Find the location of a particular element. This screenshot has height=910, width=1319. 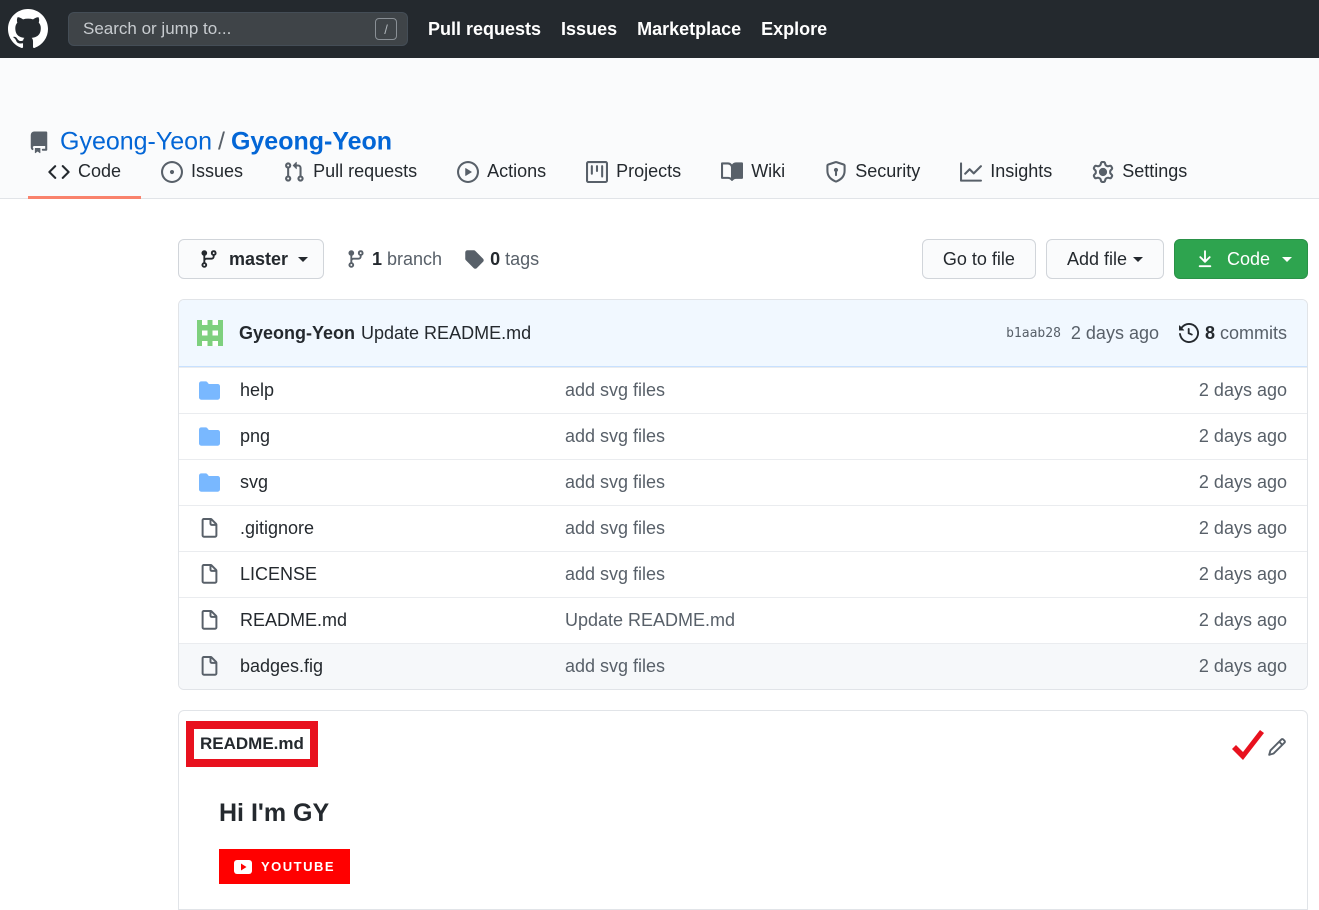

file-name-link: LICENSE is located at coordinates (402, 574).